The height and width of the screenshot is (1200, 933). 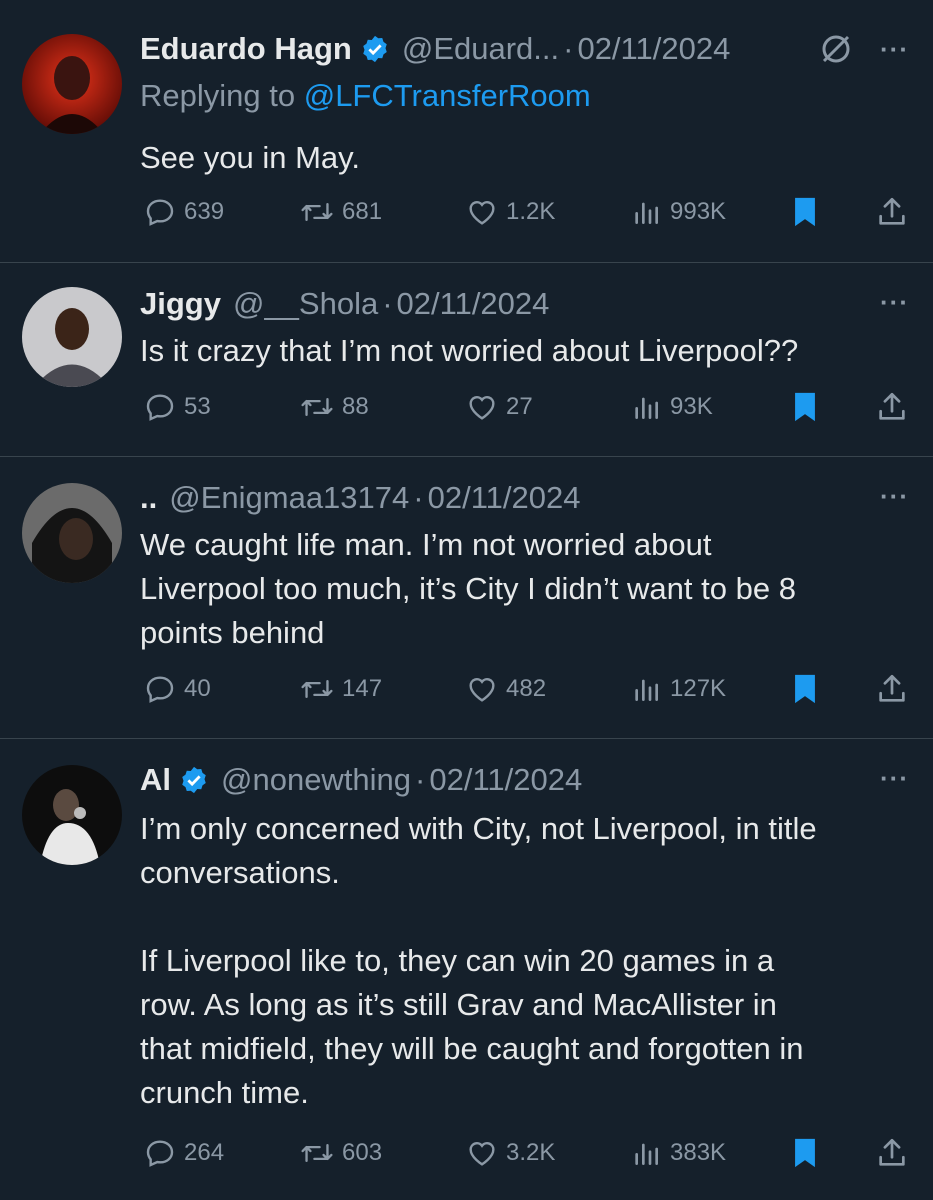 I want to click on tweet-actions: 264 603 3.2K 383K, so click(x=530, y=1153).